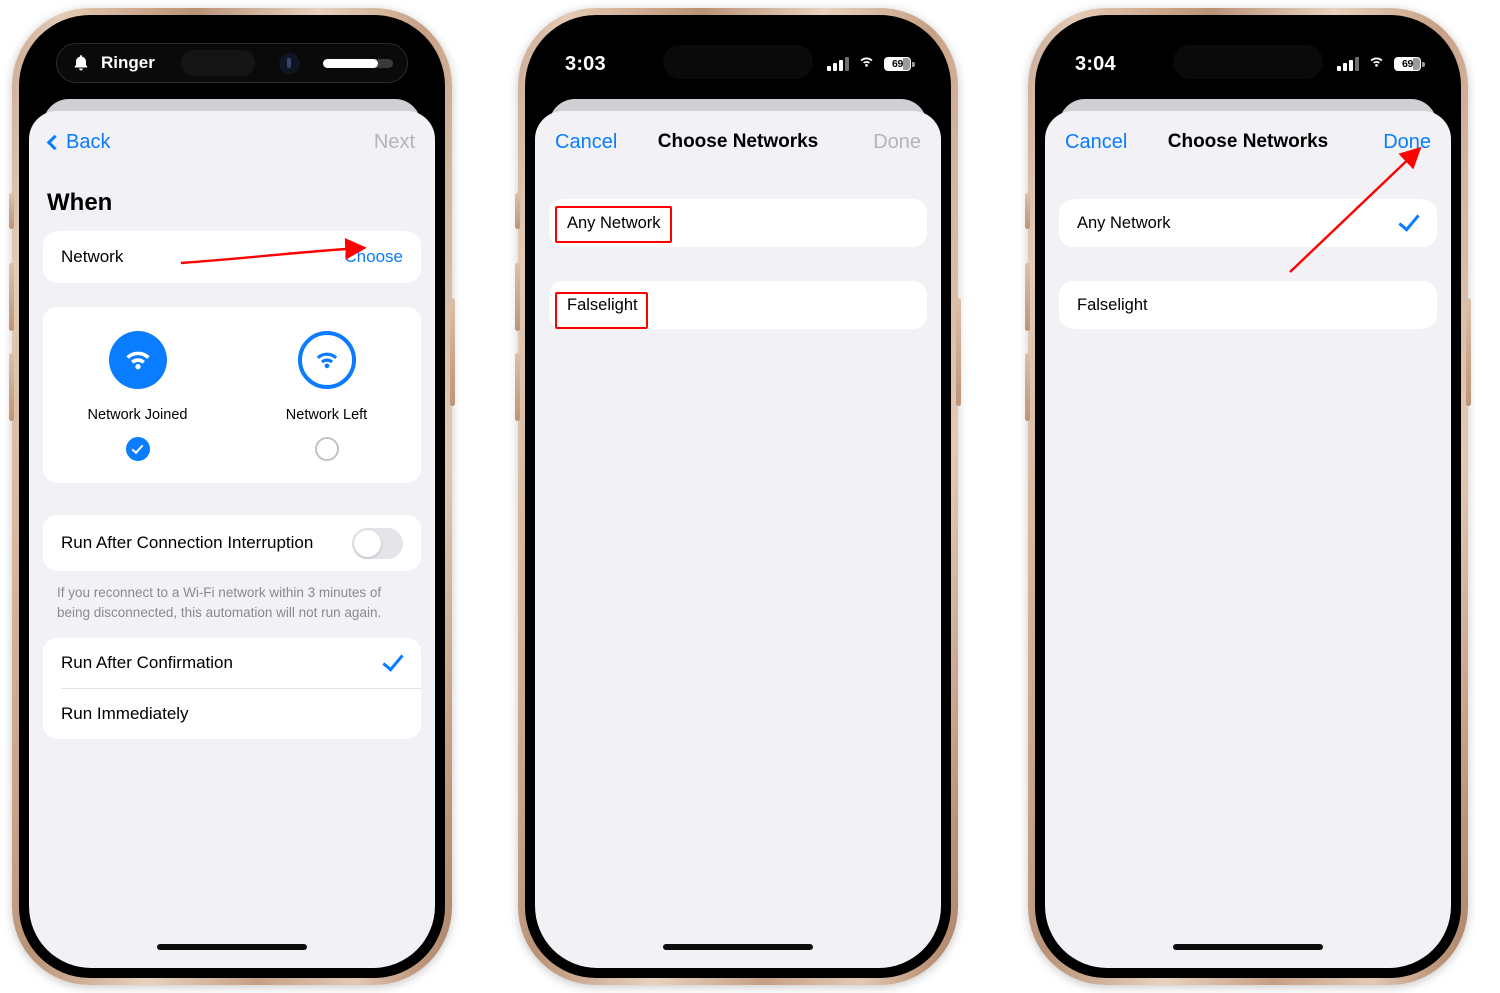 This screenshot has width=1500, height=993. I want to click on bell-icon, so click(81, 63).